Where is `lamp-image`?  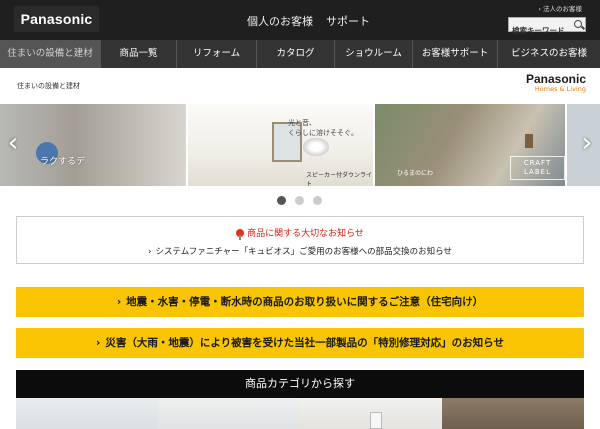 lamp-image is located at coordinates (529, 141).